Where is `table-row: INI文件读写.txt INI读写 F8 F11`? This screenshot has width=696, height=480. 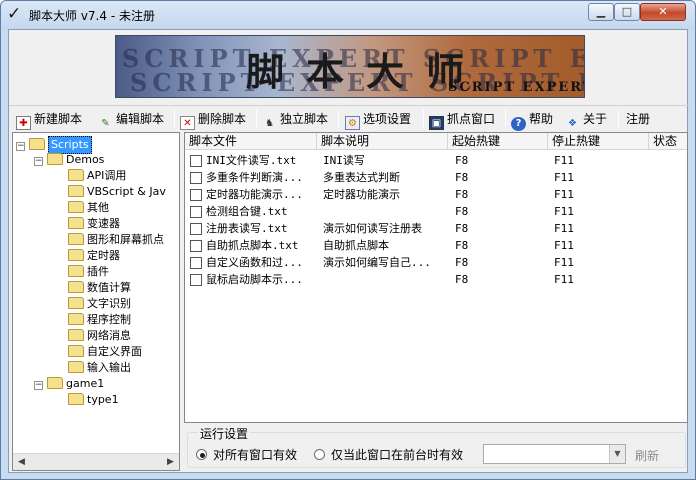 table-row: INI文件读写.txt INI读写 F8 F11 is located at coordinates (436, 160).